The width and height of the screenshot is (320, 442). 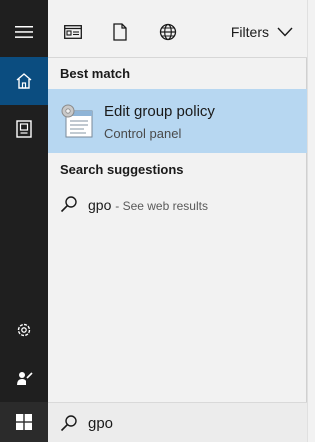 I want to click on start-button, so click(x=24, y=422).